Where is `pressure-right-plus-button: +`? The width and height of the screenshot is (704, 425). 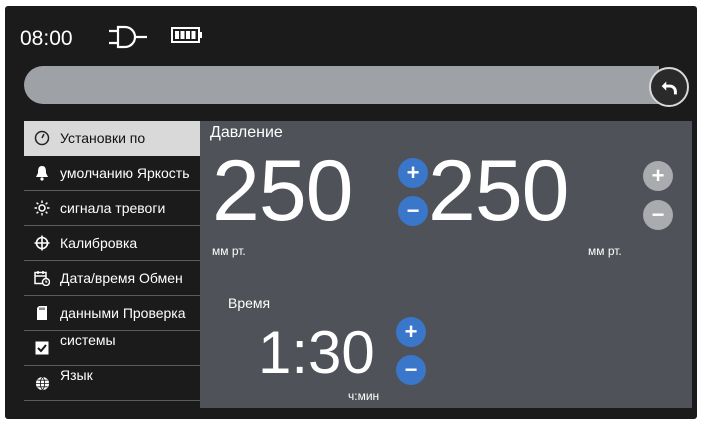 pressure-right-plus-button: + is located at coordinates (658, 176).